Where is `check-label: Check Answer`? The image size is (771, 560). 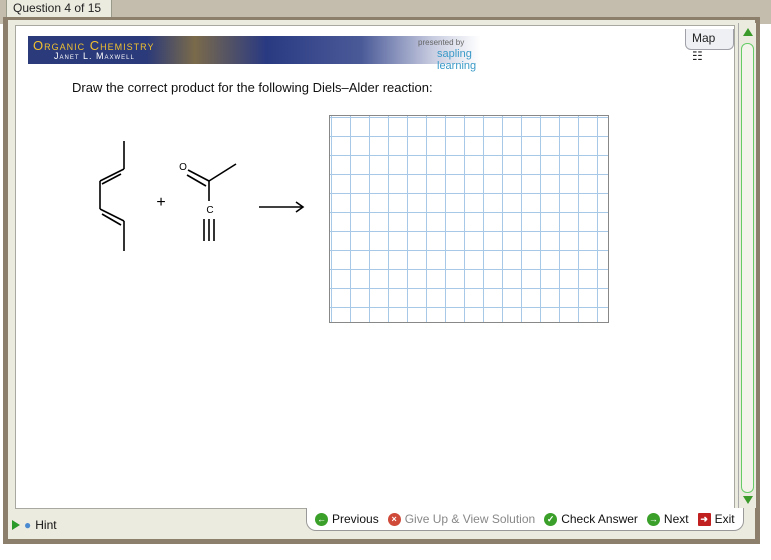
check-label: Check Answer is located at coordinates (599, 519).